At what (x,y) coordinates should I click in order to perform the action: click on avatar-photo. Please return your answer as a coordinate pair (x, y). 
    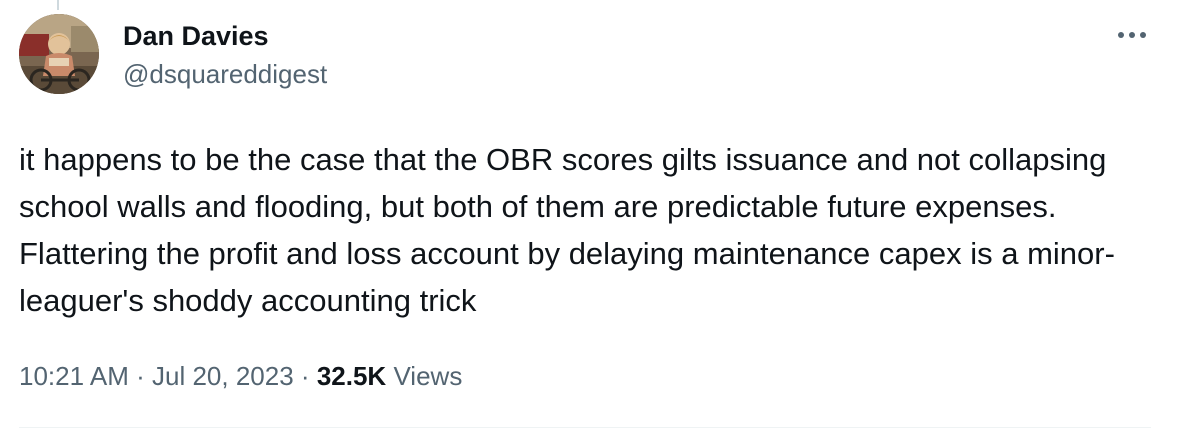
    Looking at the image, I should click on (59, 54).